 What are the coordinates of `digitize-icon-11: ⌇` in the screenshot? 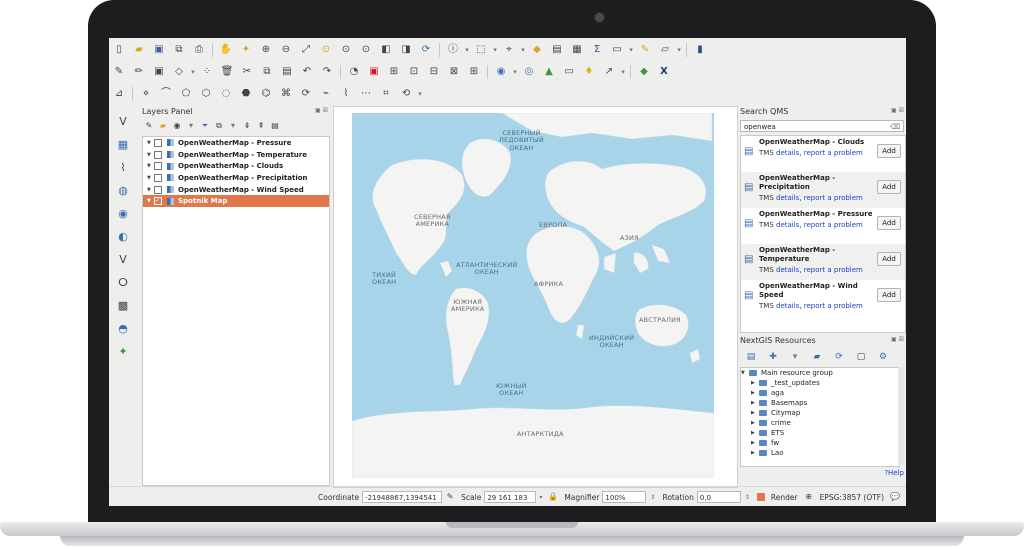 It's located at (346, 94).